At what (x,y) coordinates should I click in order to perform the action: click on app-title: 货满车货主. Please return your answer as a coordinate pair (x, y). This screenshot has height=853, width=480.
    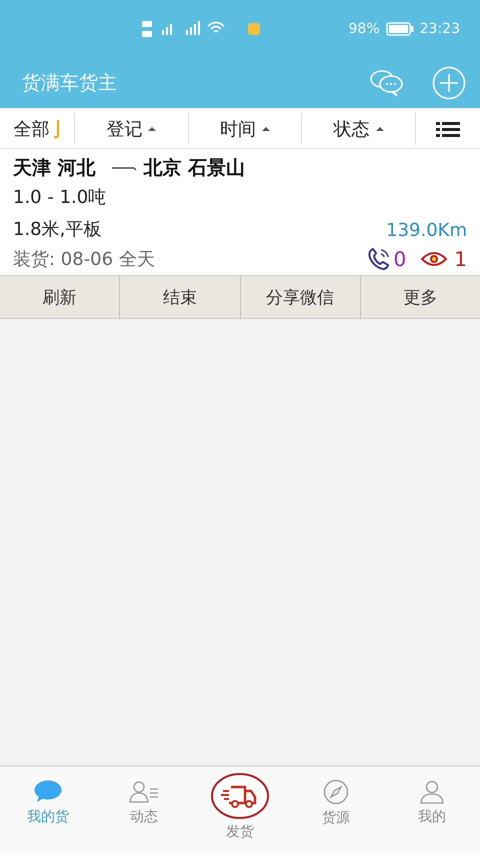
    Looking at the image, I should click on (69, 83).